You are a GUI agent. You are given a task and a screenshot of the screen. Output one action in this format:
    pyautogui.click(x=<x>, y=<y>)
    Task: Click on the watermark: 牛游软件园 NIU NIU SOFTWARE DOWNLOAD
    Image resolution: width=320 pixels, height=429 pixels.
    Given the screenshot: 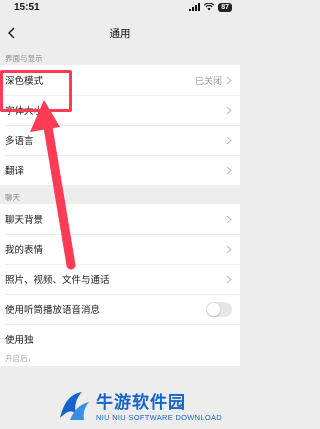 What is the action you would take?
    pyautogui.click(x=146, y=405)
    